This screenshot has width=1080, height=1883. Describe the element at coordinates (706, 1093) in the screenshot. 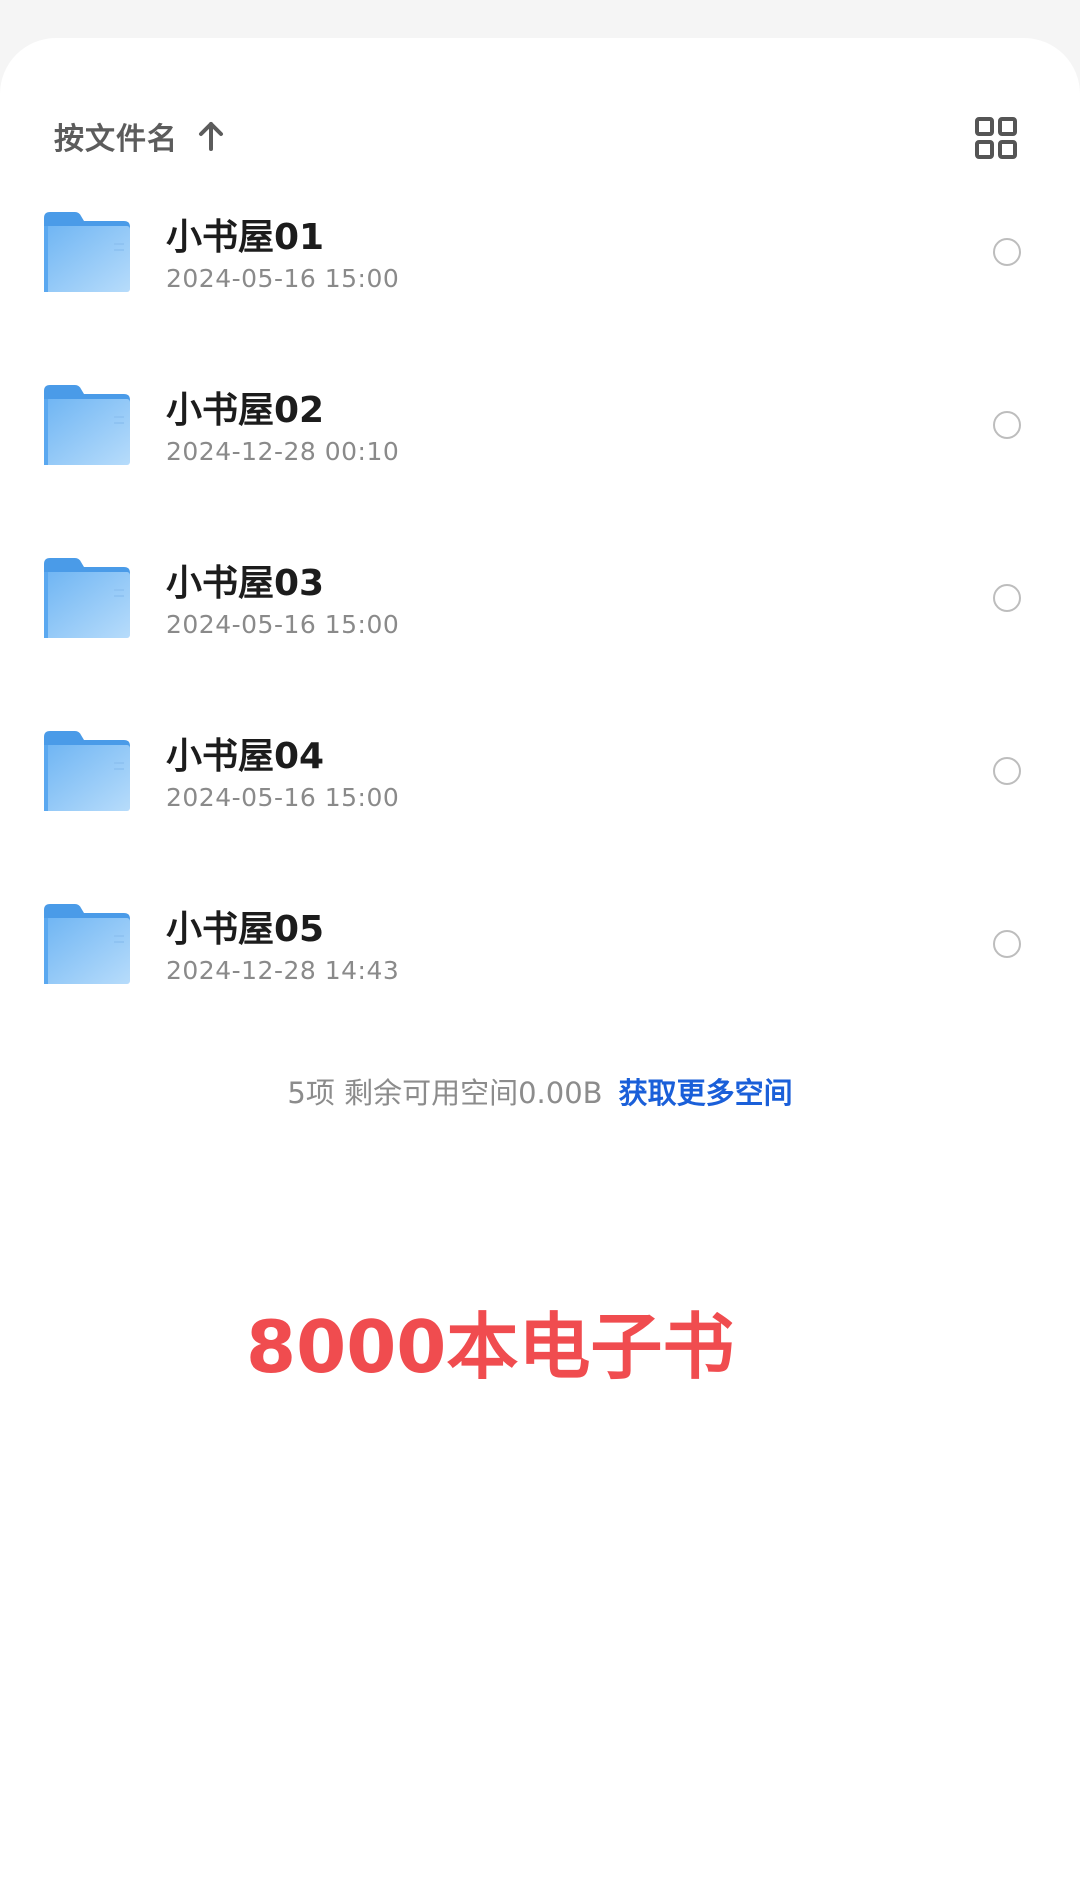

I see `get-more-space-link: 获取更多空间` at that location.